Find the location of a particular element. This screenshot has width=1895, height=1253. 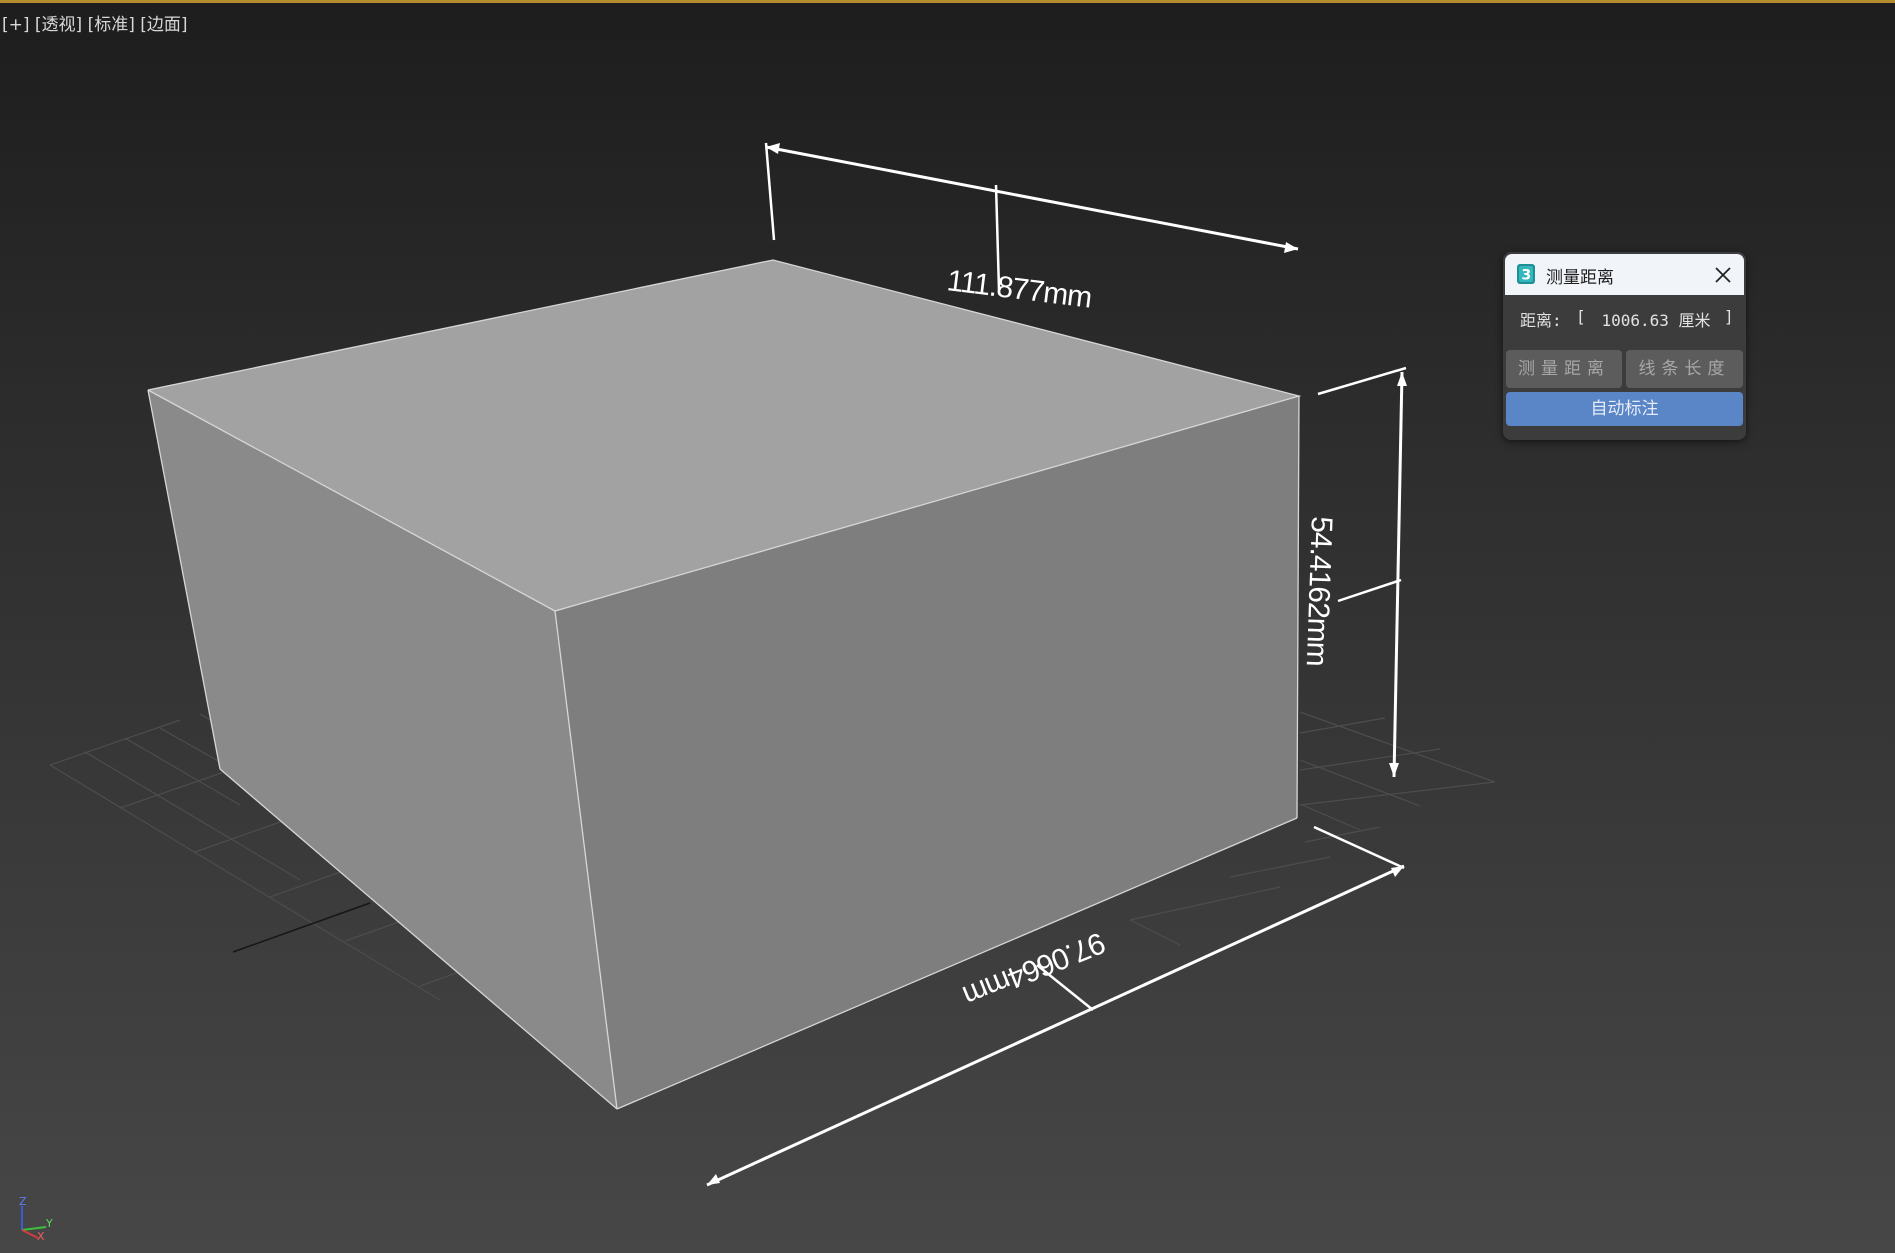

x-axis-label: X is located at coordinates (41, 1235).